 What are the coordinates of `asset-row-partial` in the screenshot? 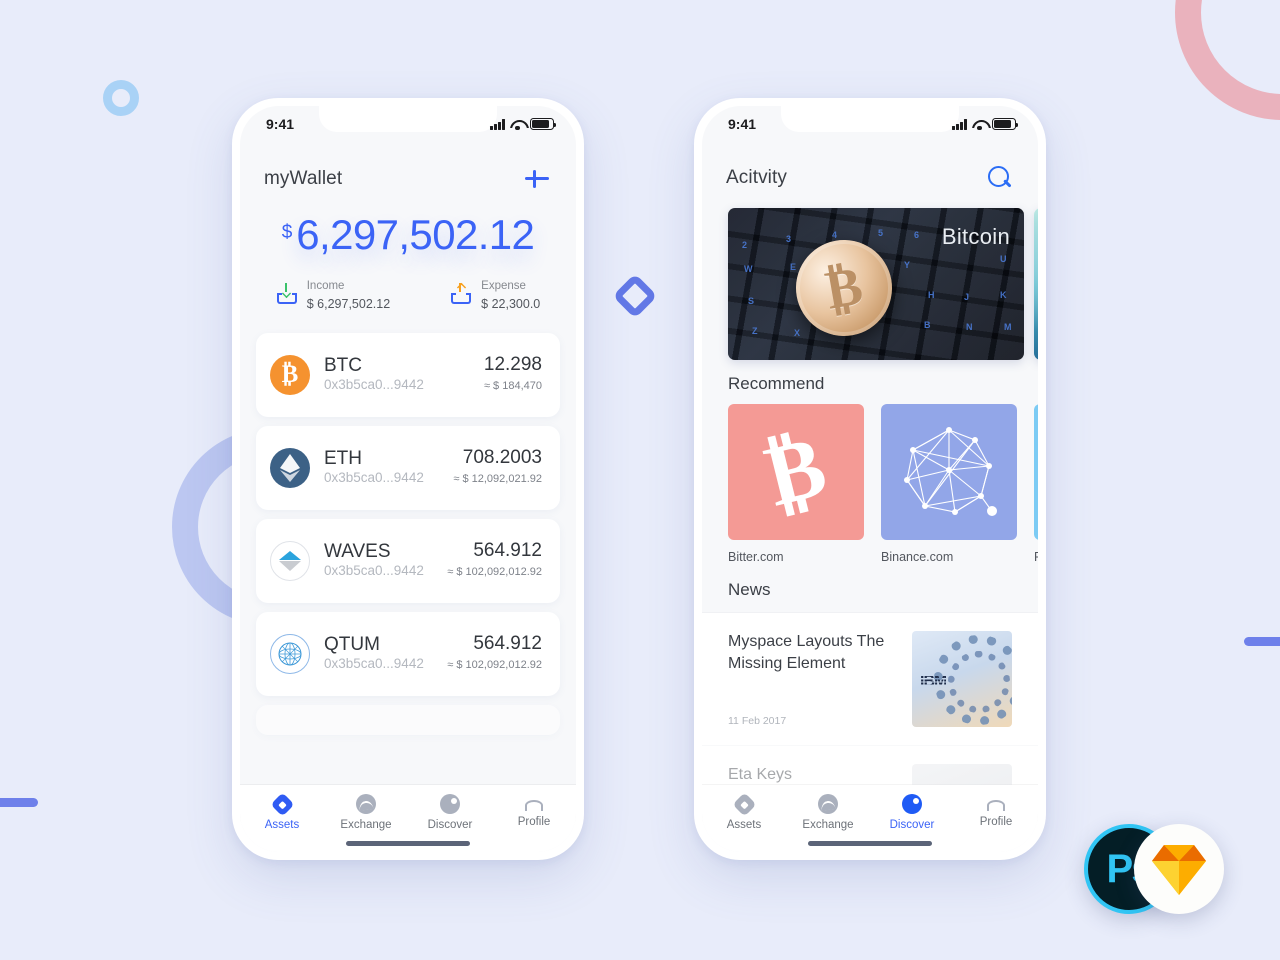 It's located at (408, 719).